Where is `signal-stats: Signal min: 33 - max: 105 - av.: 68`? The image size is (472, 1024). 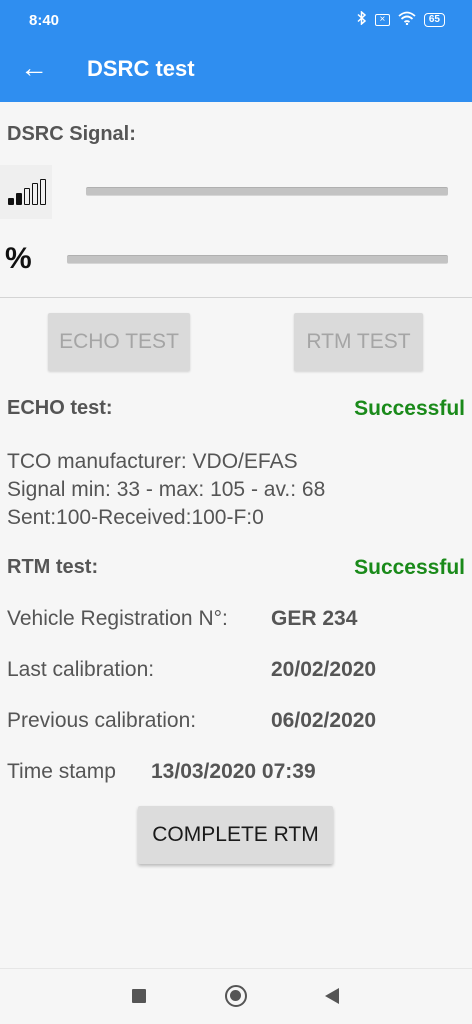 signal-stats: Signal min: 33 - max: 105 - av.: 68 is located at coordinates (166, 489).